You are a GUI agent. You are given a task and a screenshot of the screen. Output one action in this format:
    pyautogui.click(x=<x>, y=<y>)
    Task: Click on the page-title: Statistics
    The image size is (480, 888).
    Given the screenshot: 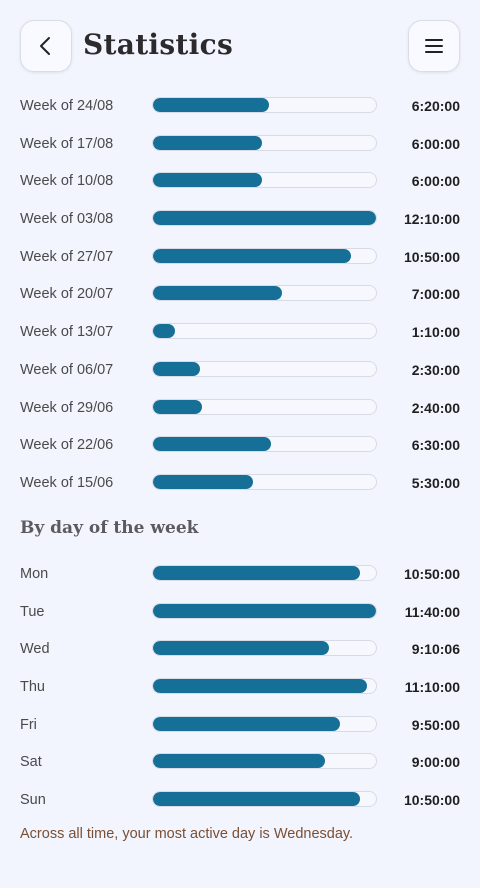 What is the action you would take?
    pyautogui.click(x=158, y=44)
    